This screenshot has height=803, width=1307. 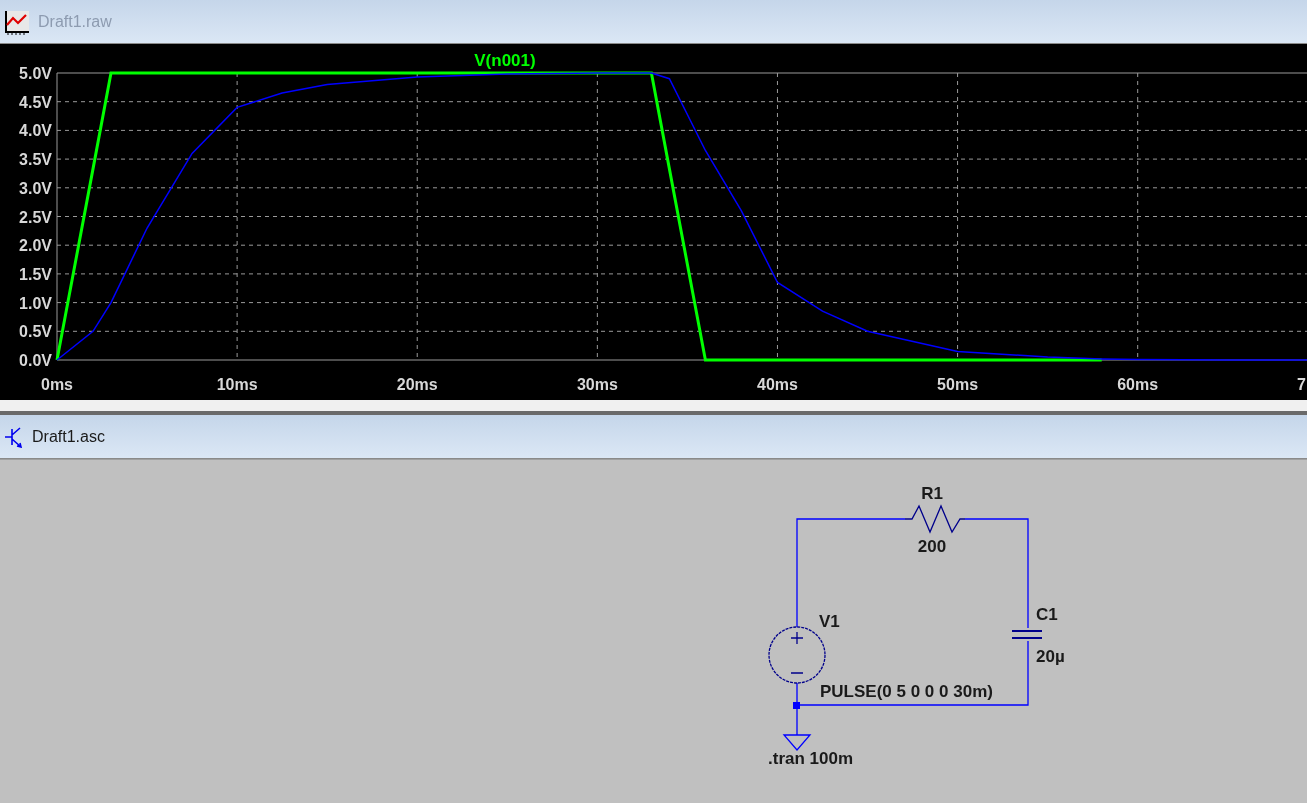 I want to click on component-name: C1, so click(x=1047, y=614).